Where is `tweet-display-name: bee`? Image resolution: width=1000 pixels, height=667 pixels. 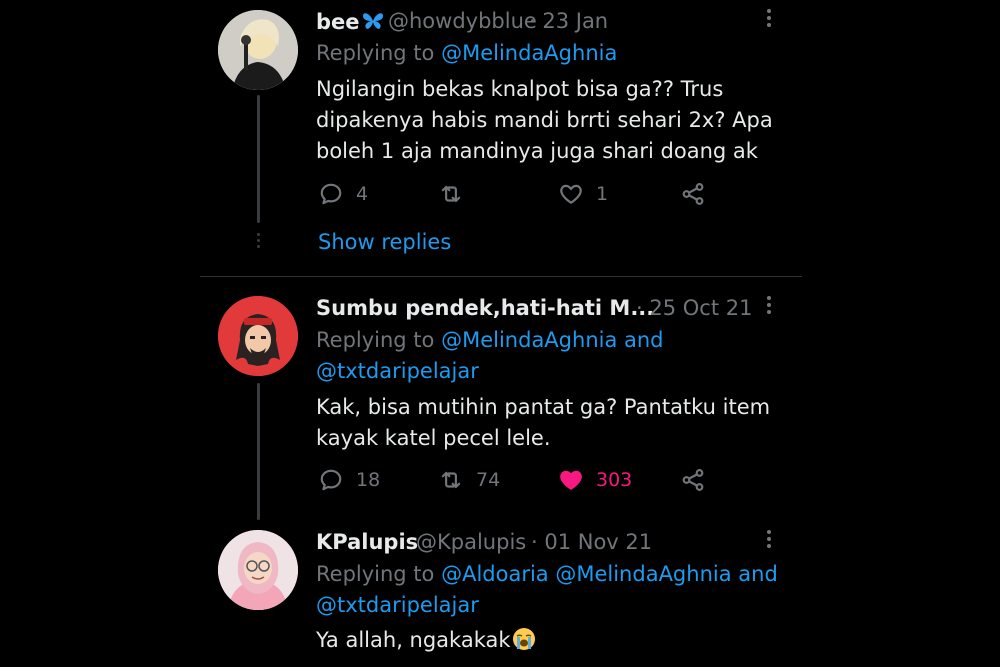 tweet-display-name: bee is located at coordinates (350, 23).